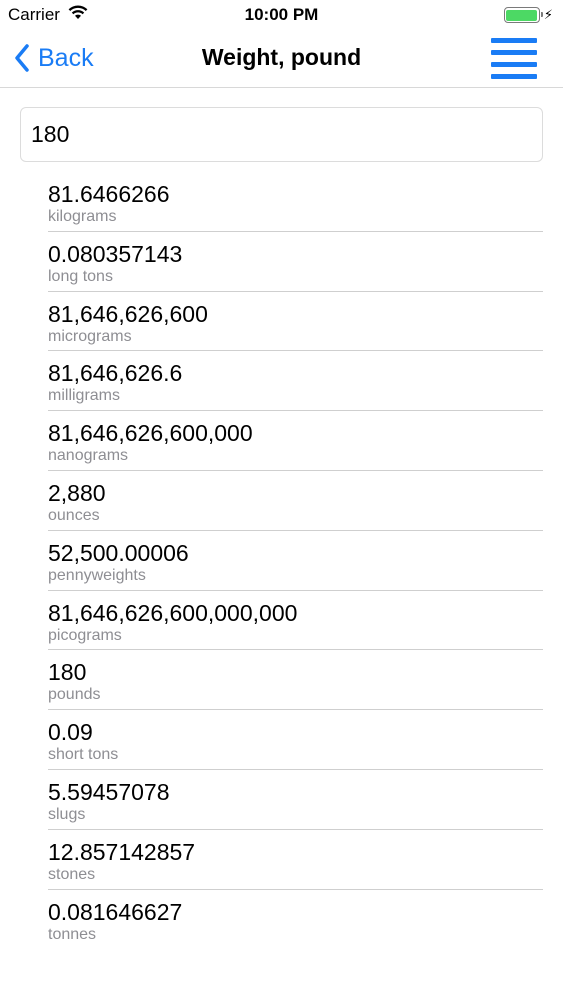 This screenshot has height=1000, width=563. What do you see at coordinates (77, 492) in the screenshot?
I see `result-value: 2,880` at bounding box center [77, 492].